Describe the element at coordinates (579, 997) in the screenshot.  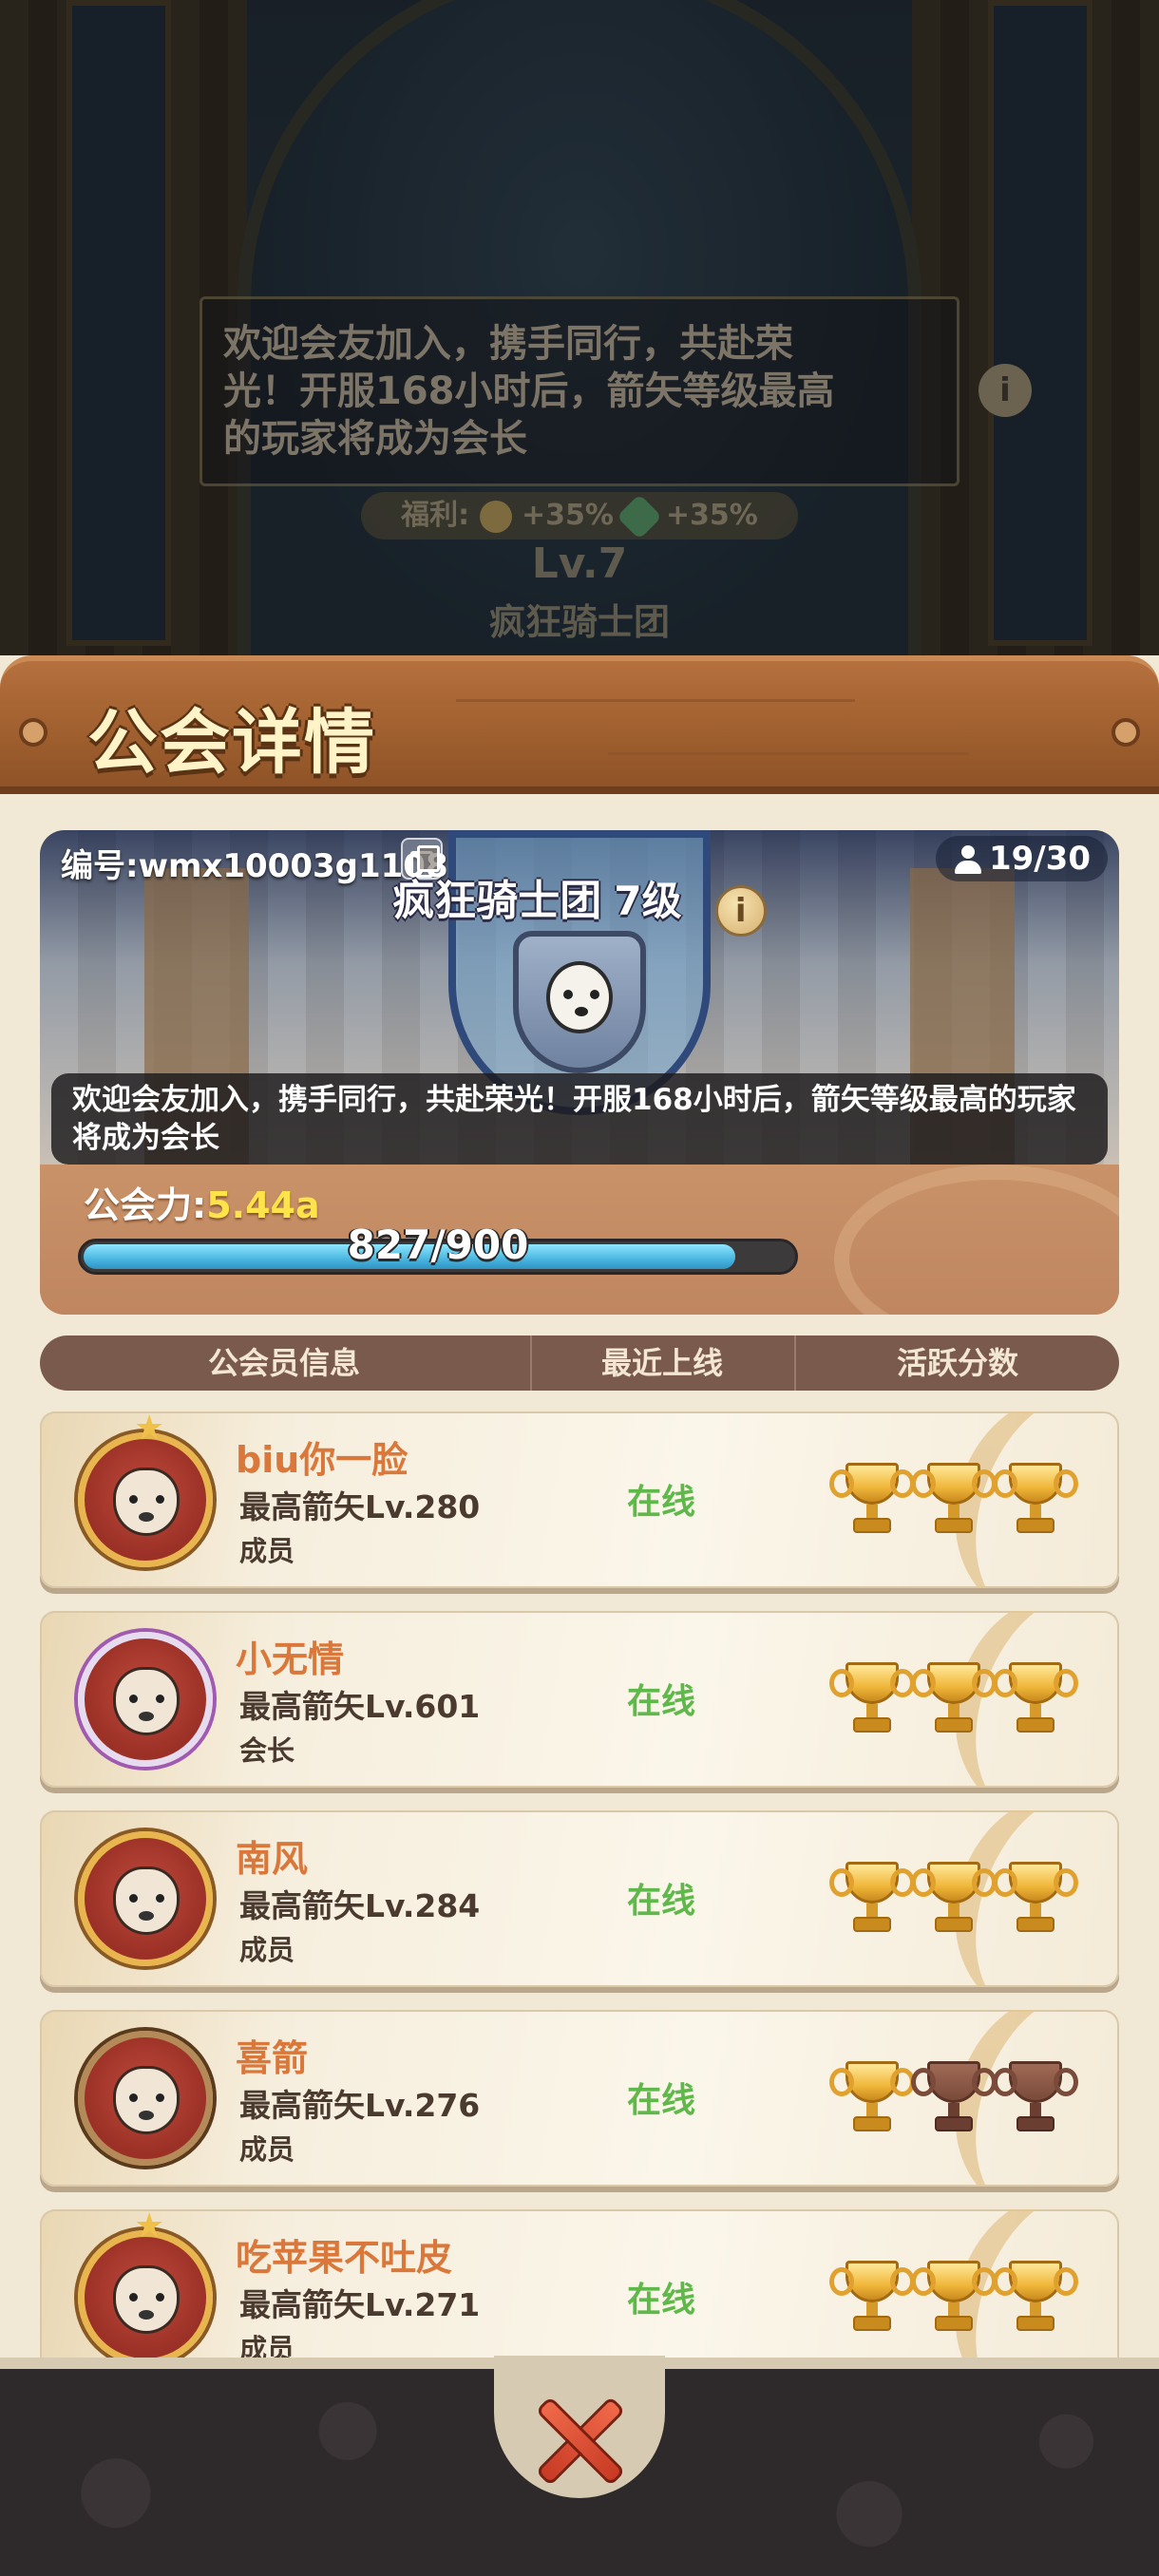
I see `sheep-face-icon` at that location.